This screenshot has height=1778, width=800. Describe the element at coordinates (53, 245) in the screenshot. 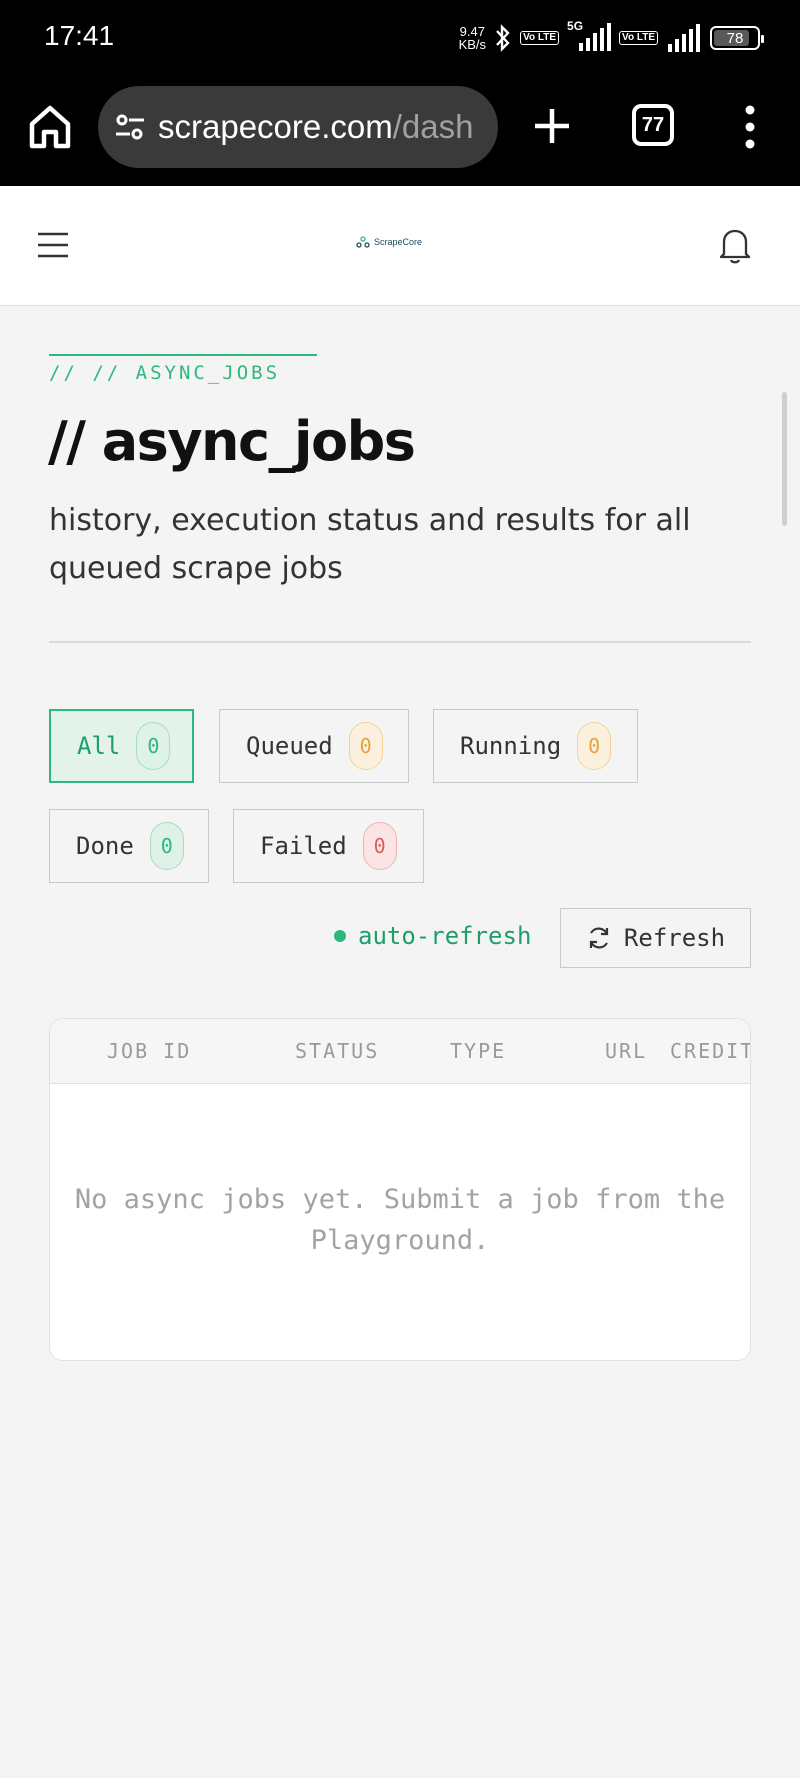

I see `hamburger-icon` at that location.